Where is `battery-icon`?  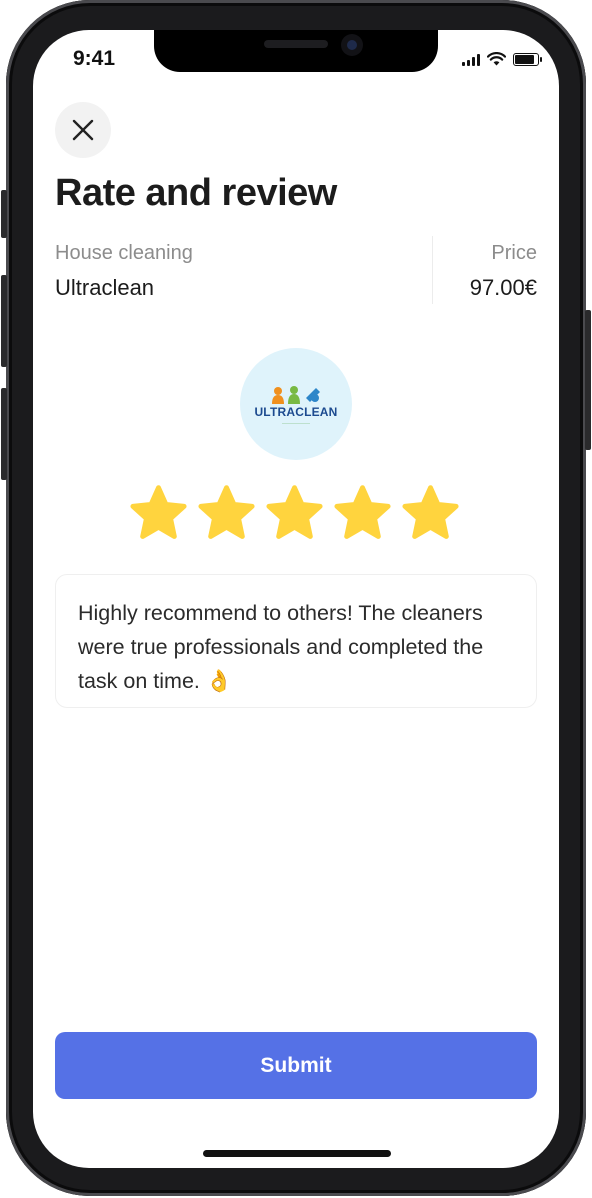 battery-icon is located at coordinates (527, 59).